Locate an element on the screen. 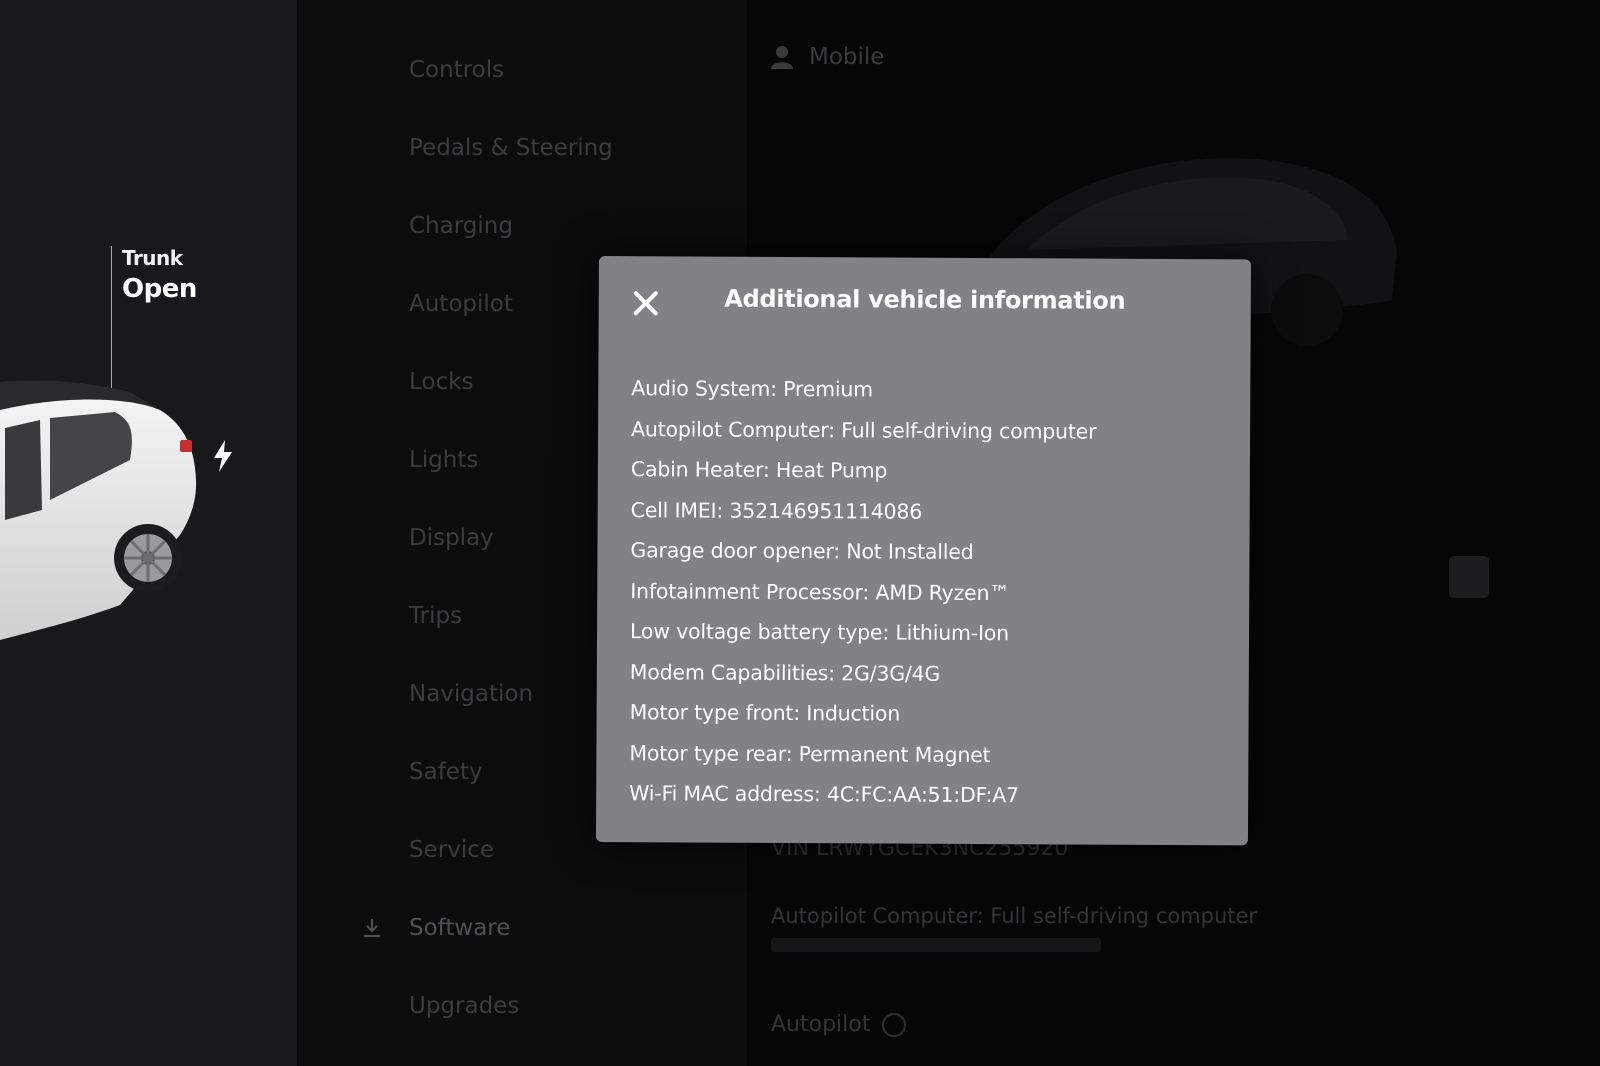  info-audio-system: Audio System: Premium is located at coordinates (752, 389).